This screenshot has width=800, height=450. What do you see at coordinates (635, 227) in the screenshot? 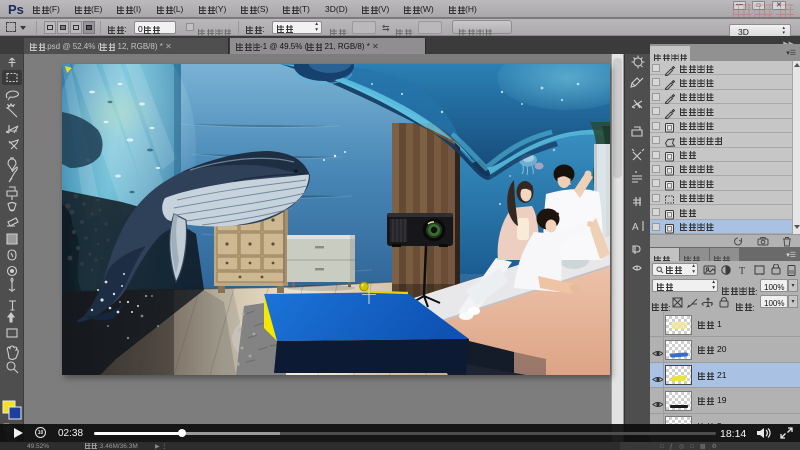
I see `svg-text: A` at bounding box center [635, 227].